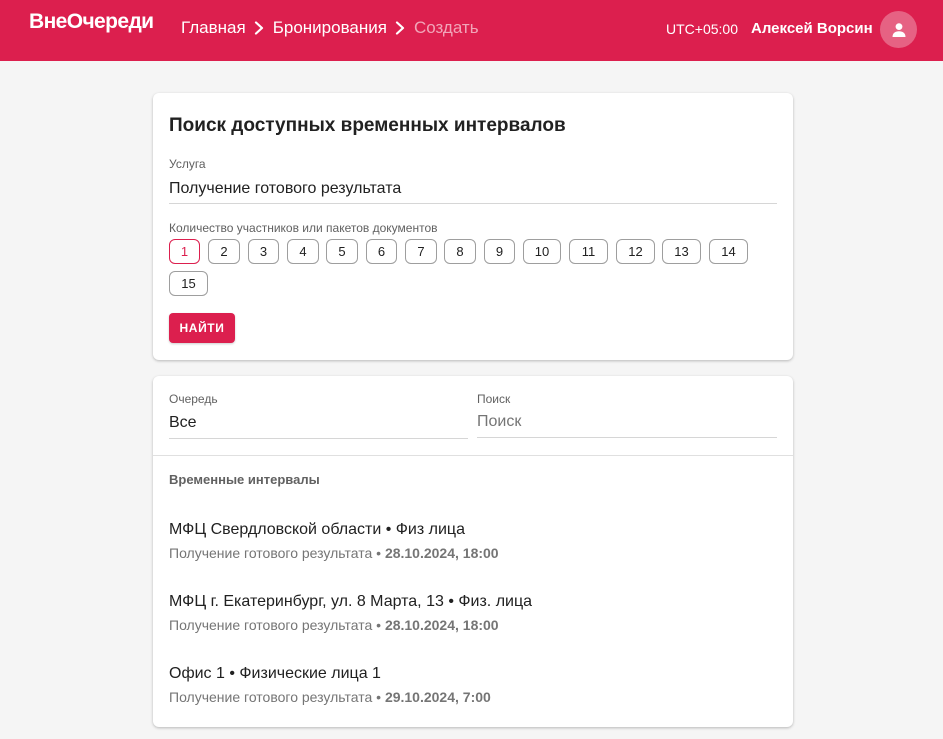 The height and width of the screenshot is (739, 943). Describe the element at coordinates (542, 251) in the screenshot. I see `participants-chip-10: 10` at that location.